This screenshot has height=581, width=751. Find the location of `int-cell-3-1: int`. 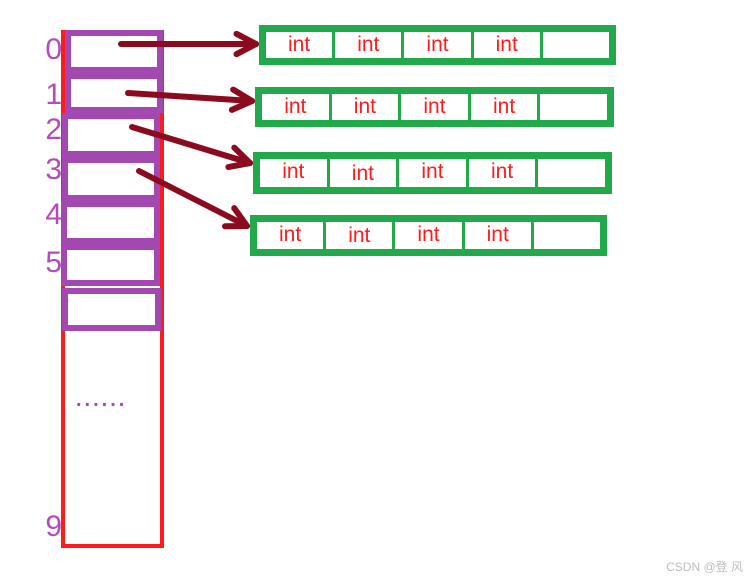

int-cell-3-1: int is located at coordinates (359, 235).